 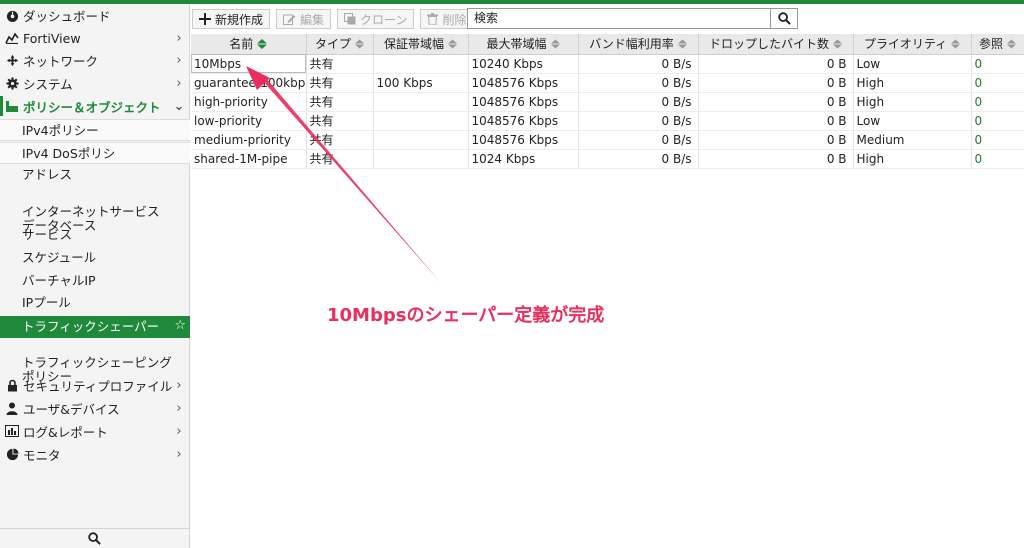 I want to click on user-icon, so click(x=12, y=408).